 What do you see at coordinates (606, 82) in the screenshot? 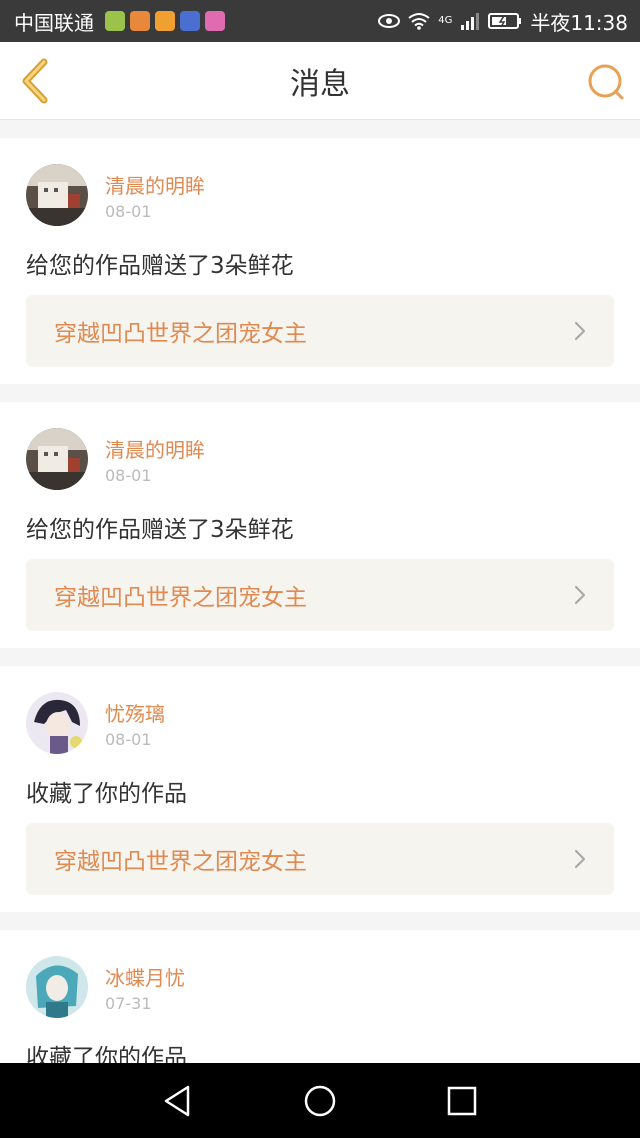
I see `search-icon` at bounding box center [606, 82].